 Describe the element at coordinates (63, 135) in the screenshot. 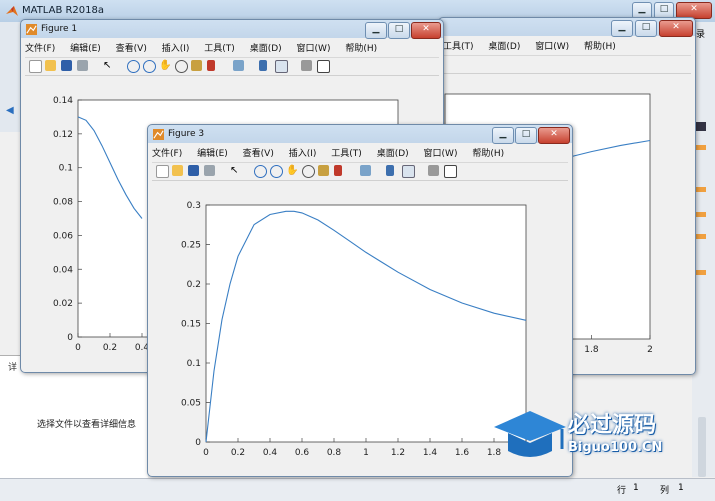

I see `y-tick-label: 0.12` at that location.